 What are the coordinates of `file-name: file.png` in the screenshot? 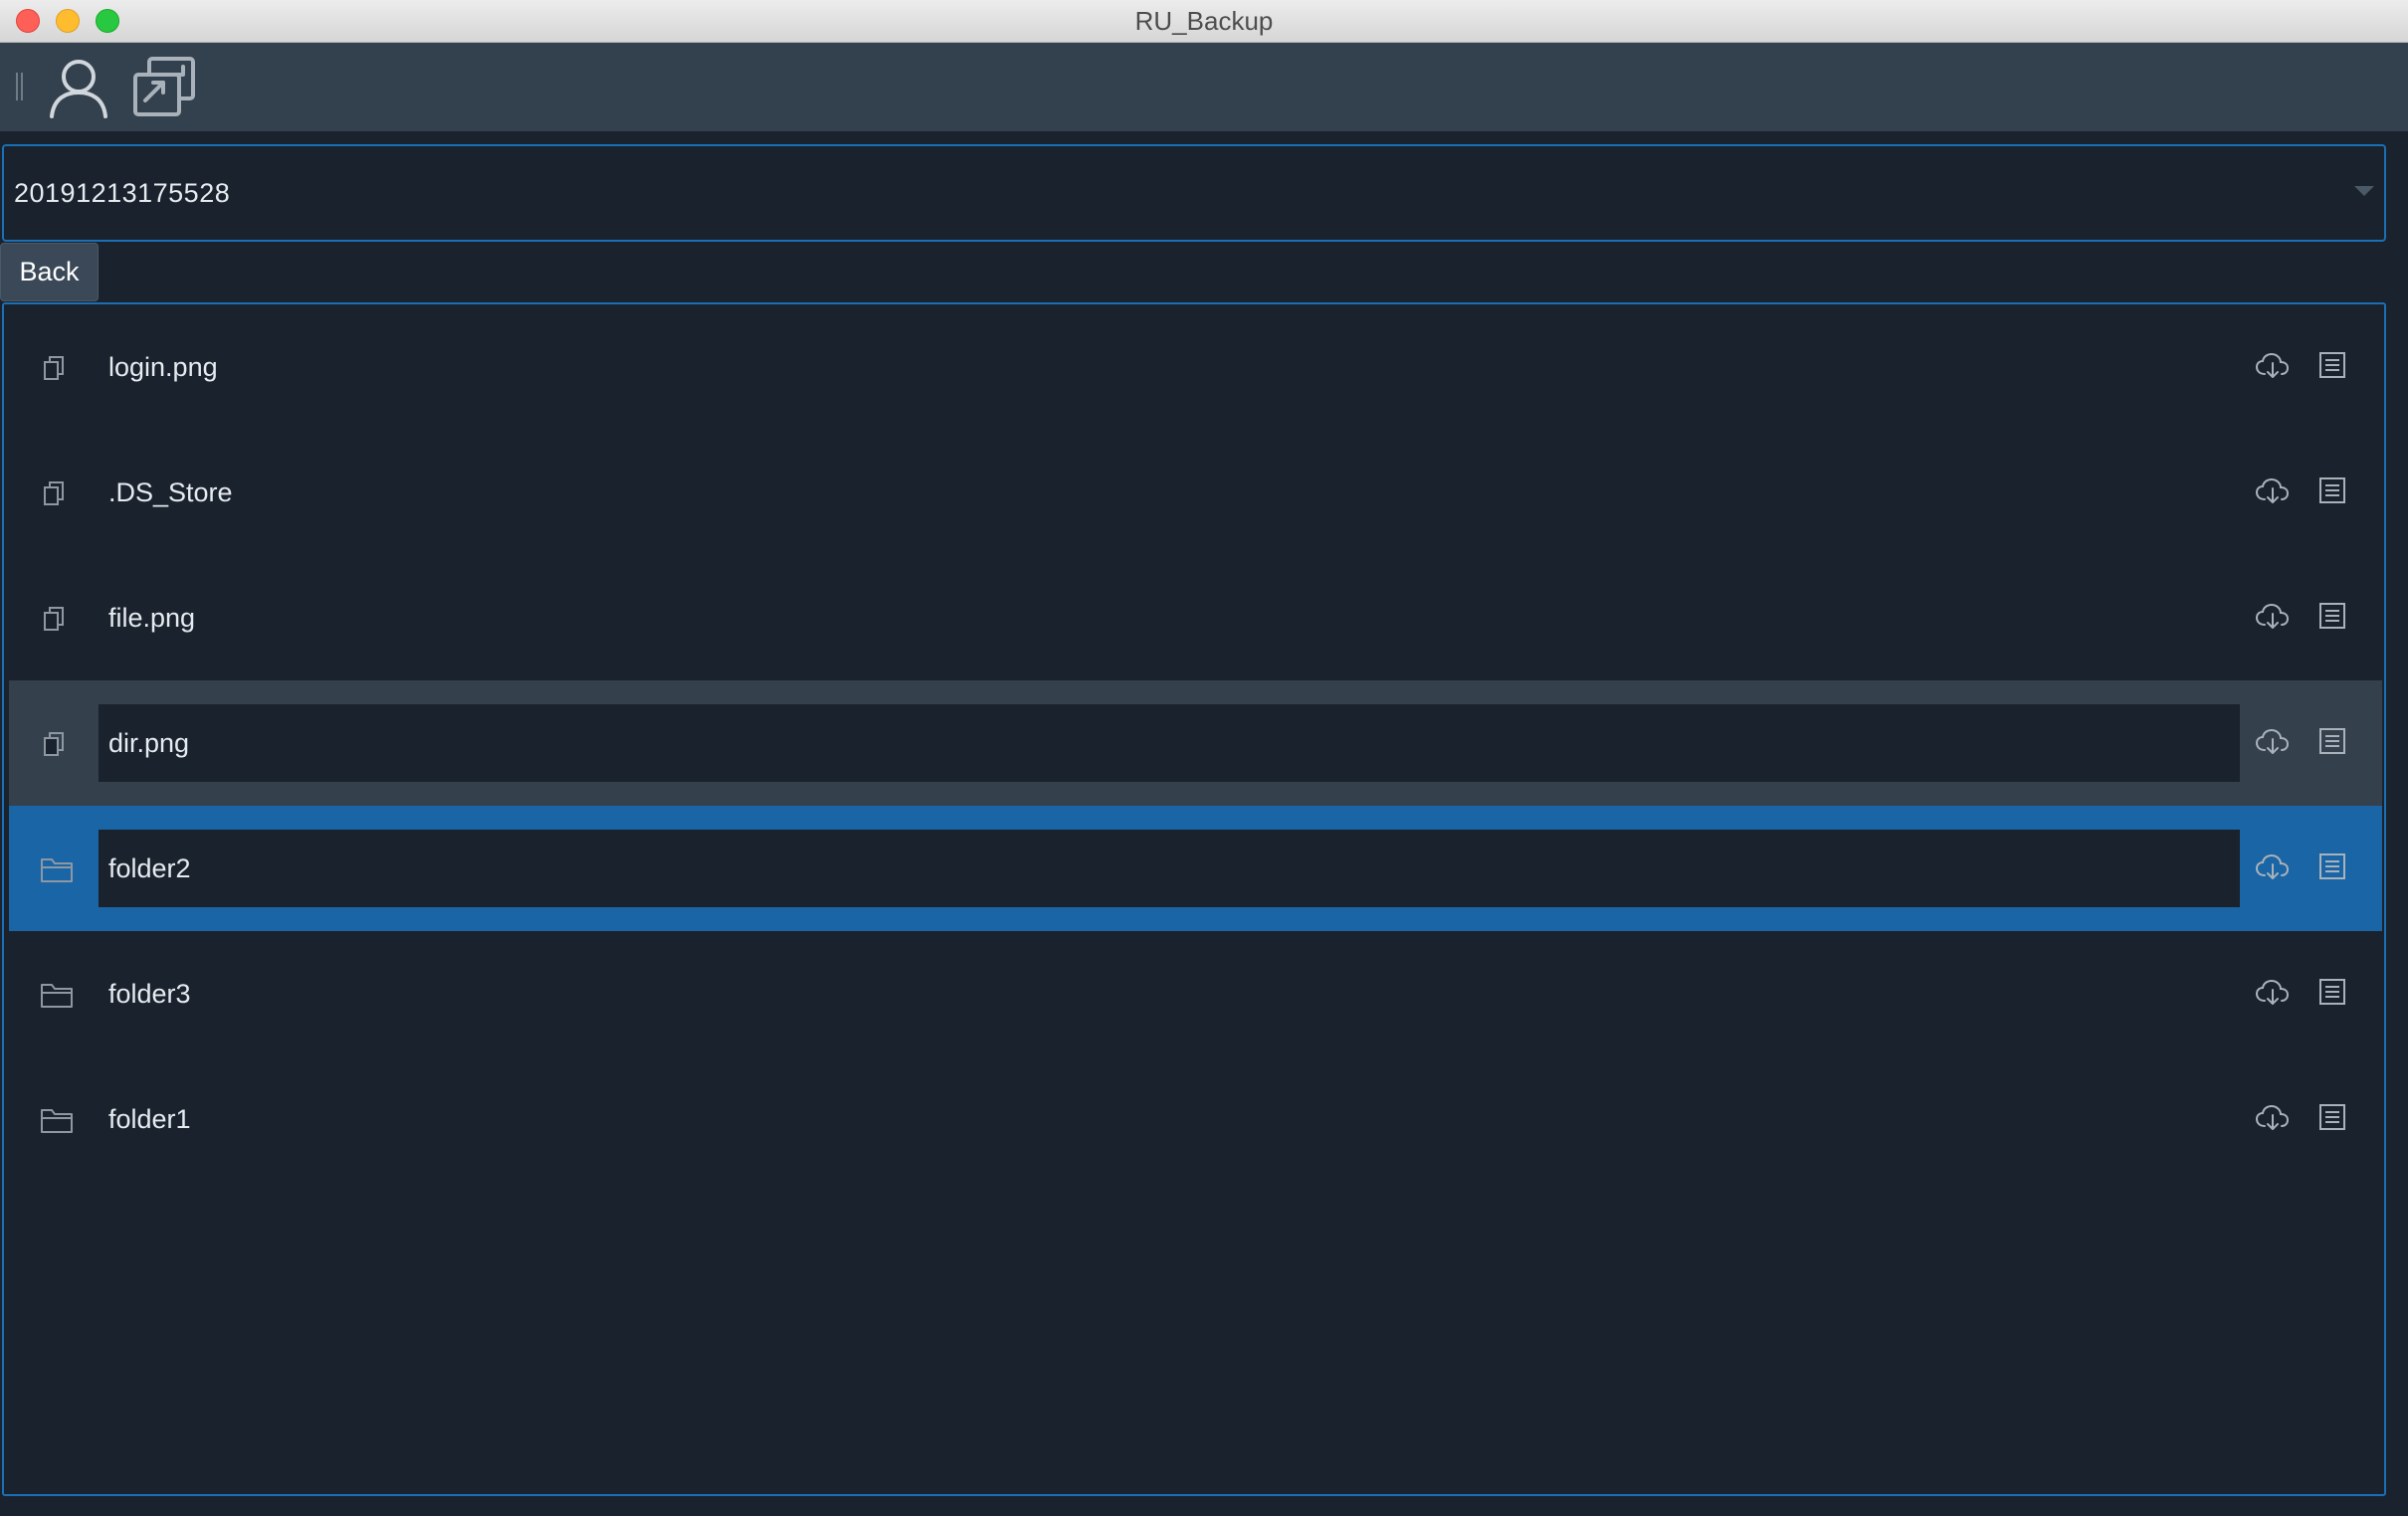 It's located at (152, 618).